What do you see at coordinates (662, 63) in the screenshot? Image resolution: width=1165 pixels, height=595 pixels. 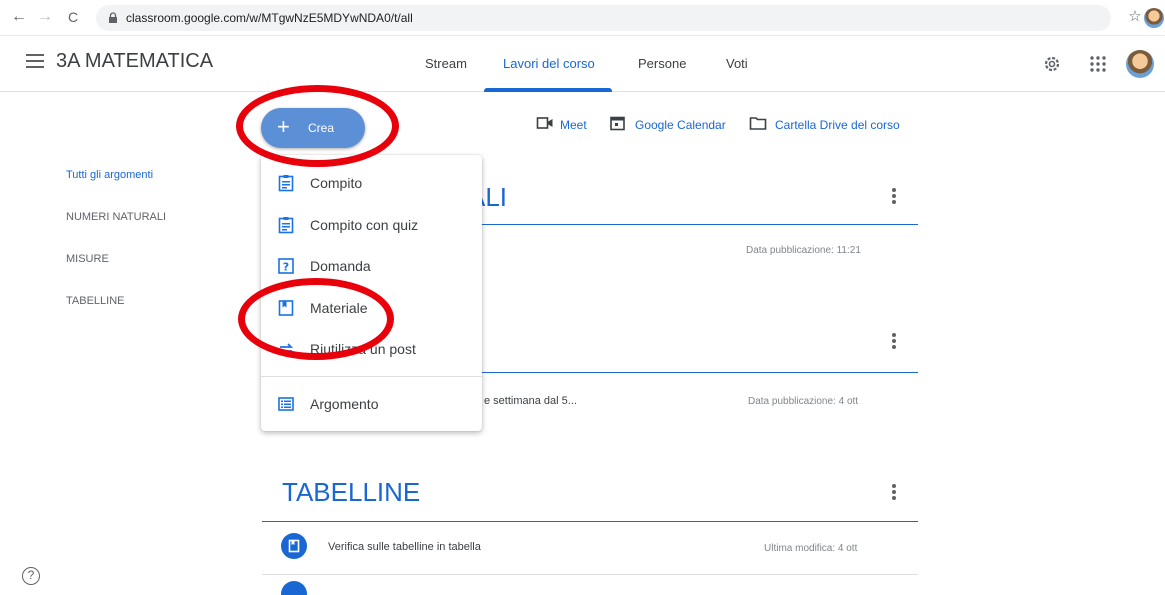 I see `tab-people: Persone` at bounding box center [662, 63].